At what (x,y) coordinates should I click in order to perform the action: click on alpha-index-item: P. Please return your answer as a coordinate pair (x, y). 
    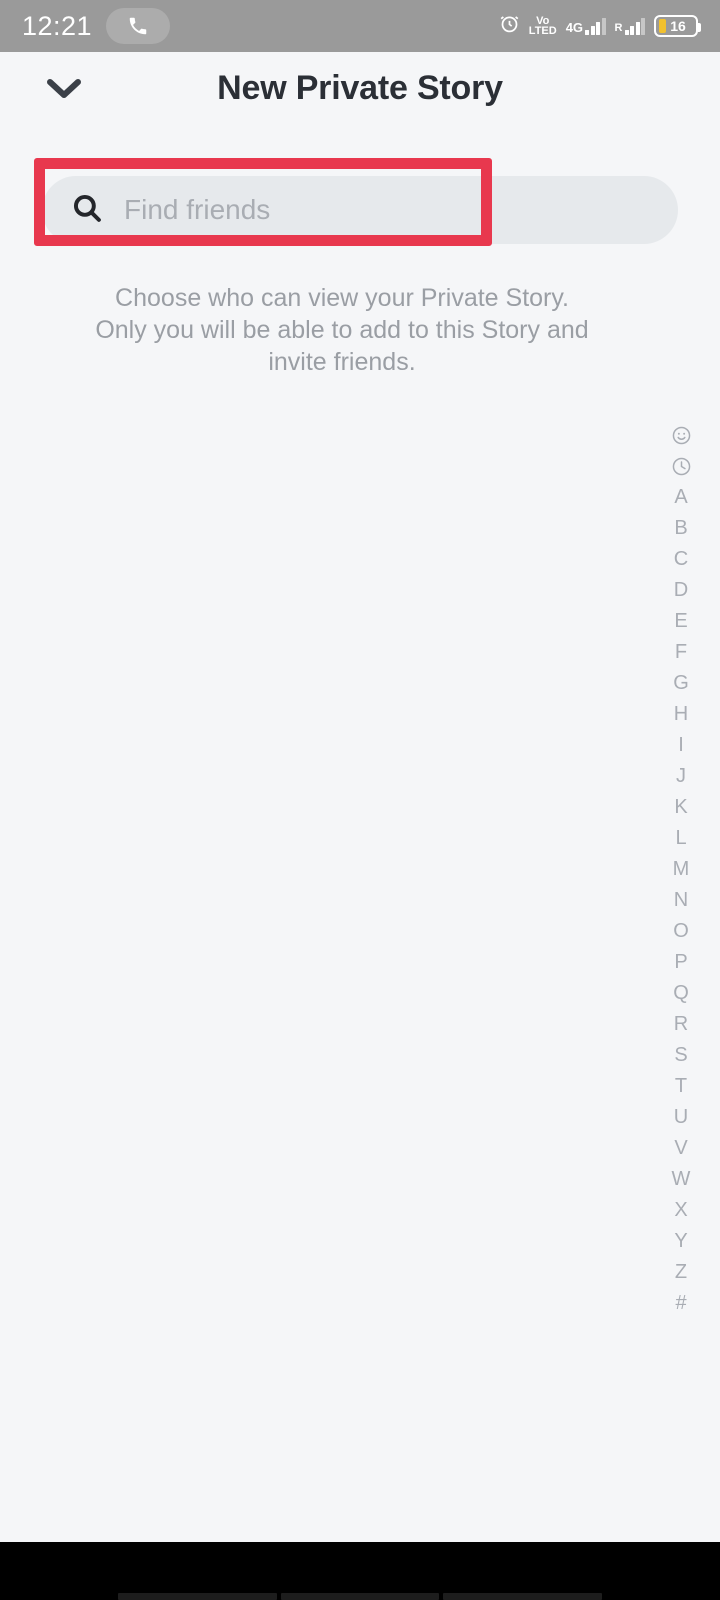
    Looking at the image, I should click on (681, 962).